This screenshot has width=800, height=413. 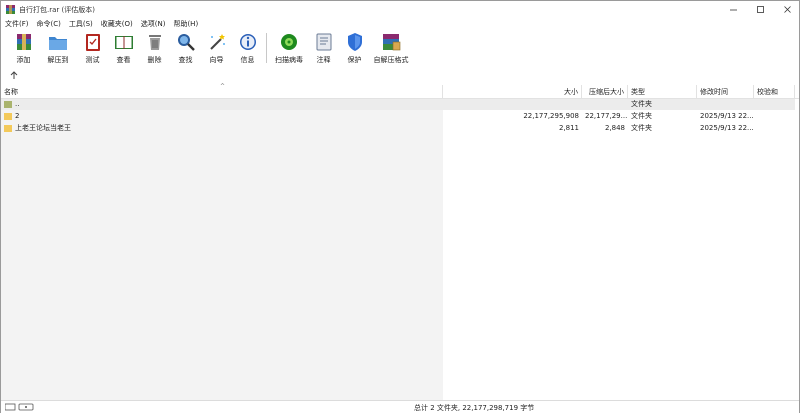 I want to click on menu-options: 选项(N), so click(x=153, y=24).